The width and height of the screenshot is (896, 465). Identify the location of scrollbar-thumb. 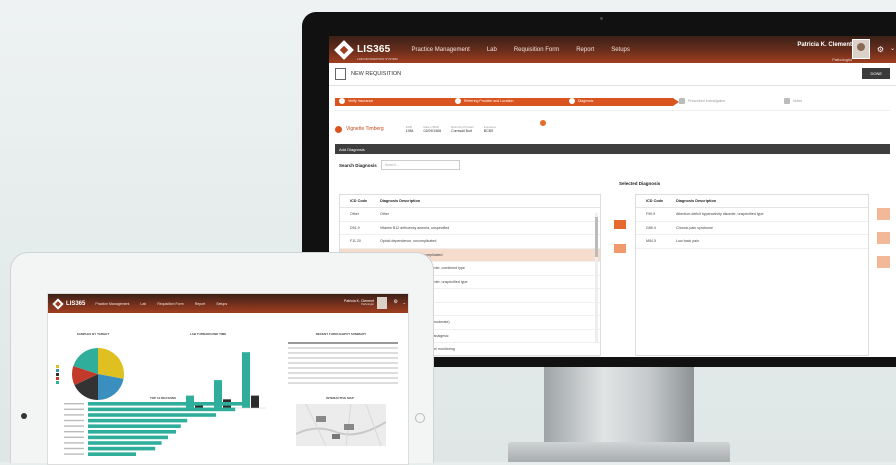
(596, 237).